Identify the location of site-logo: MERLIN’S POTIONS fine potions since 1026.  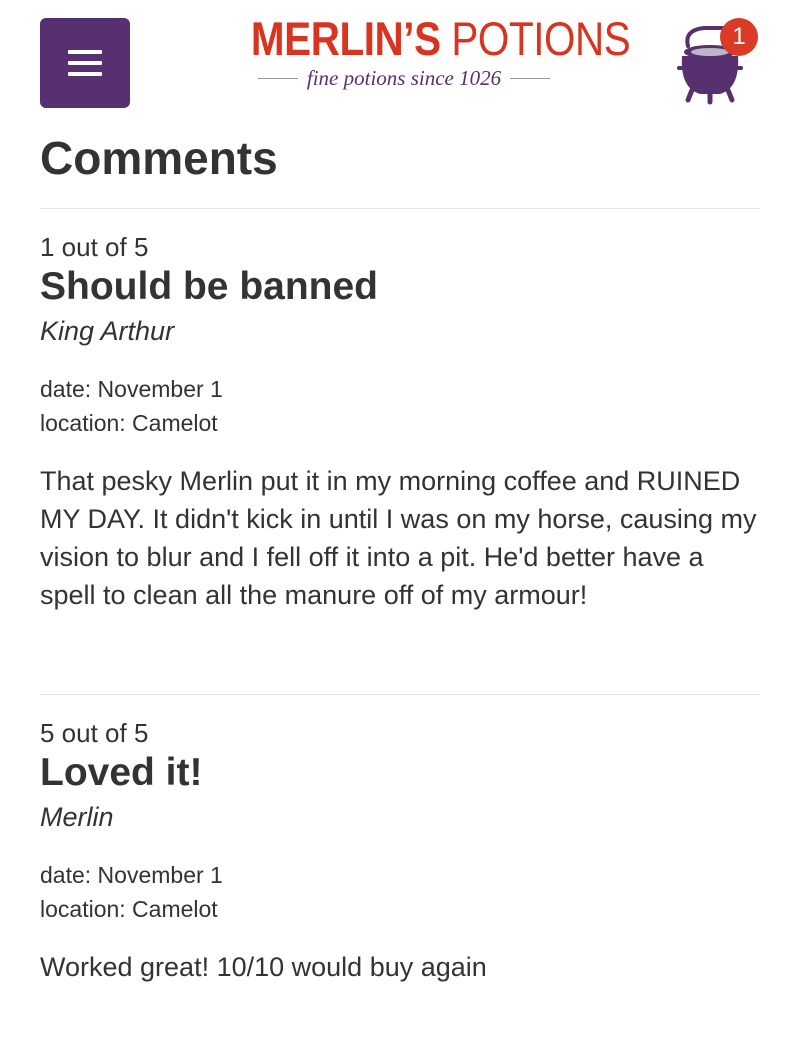
(428, 57).